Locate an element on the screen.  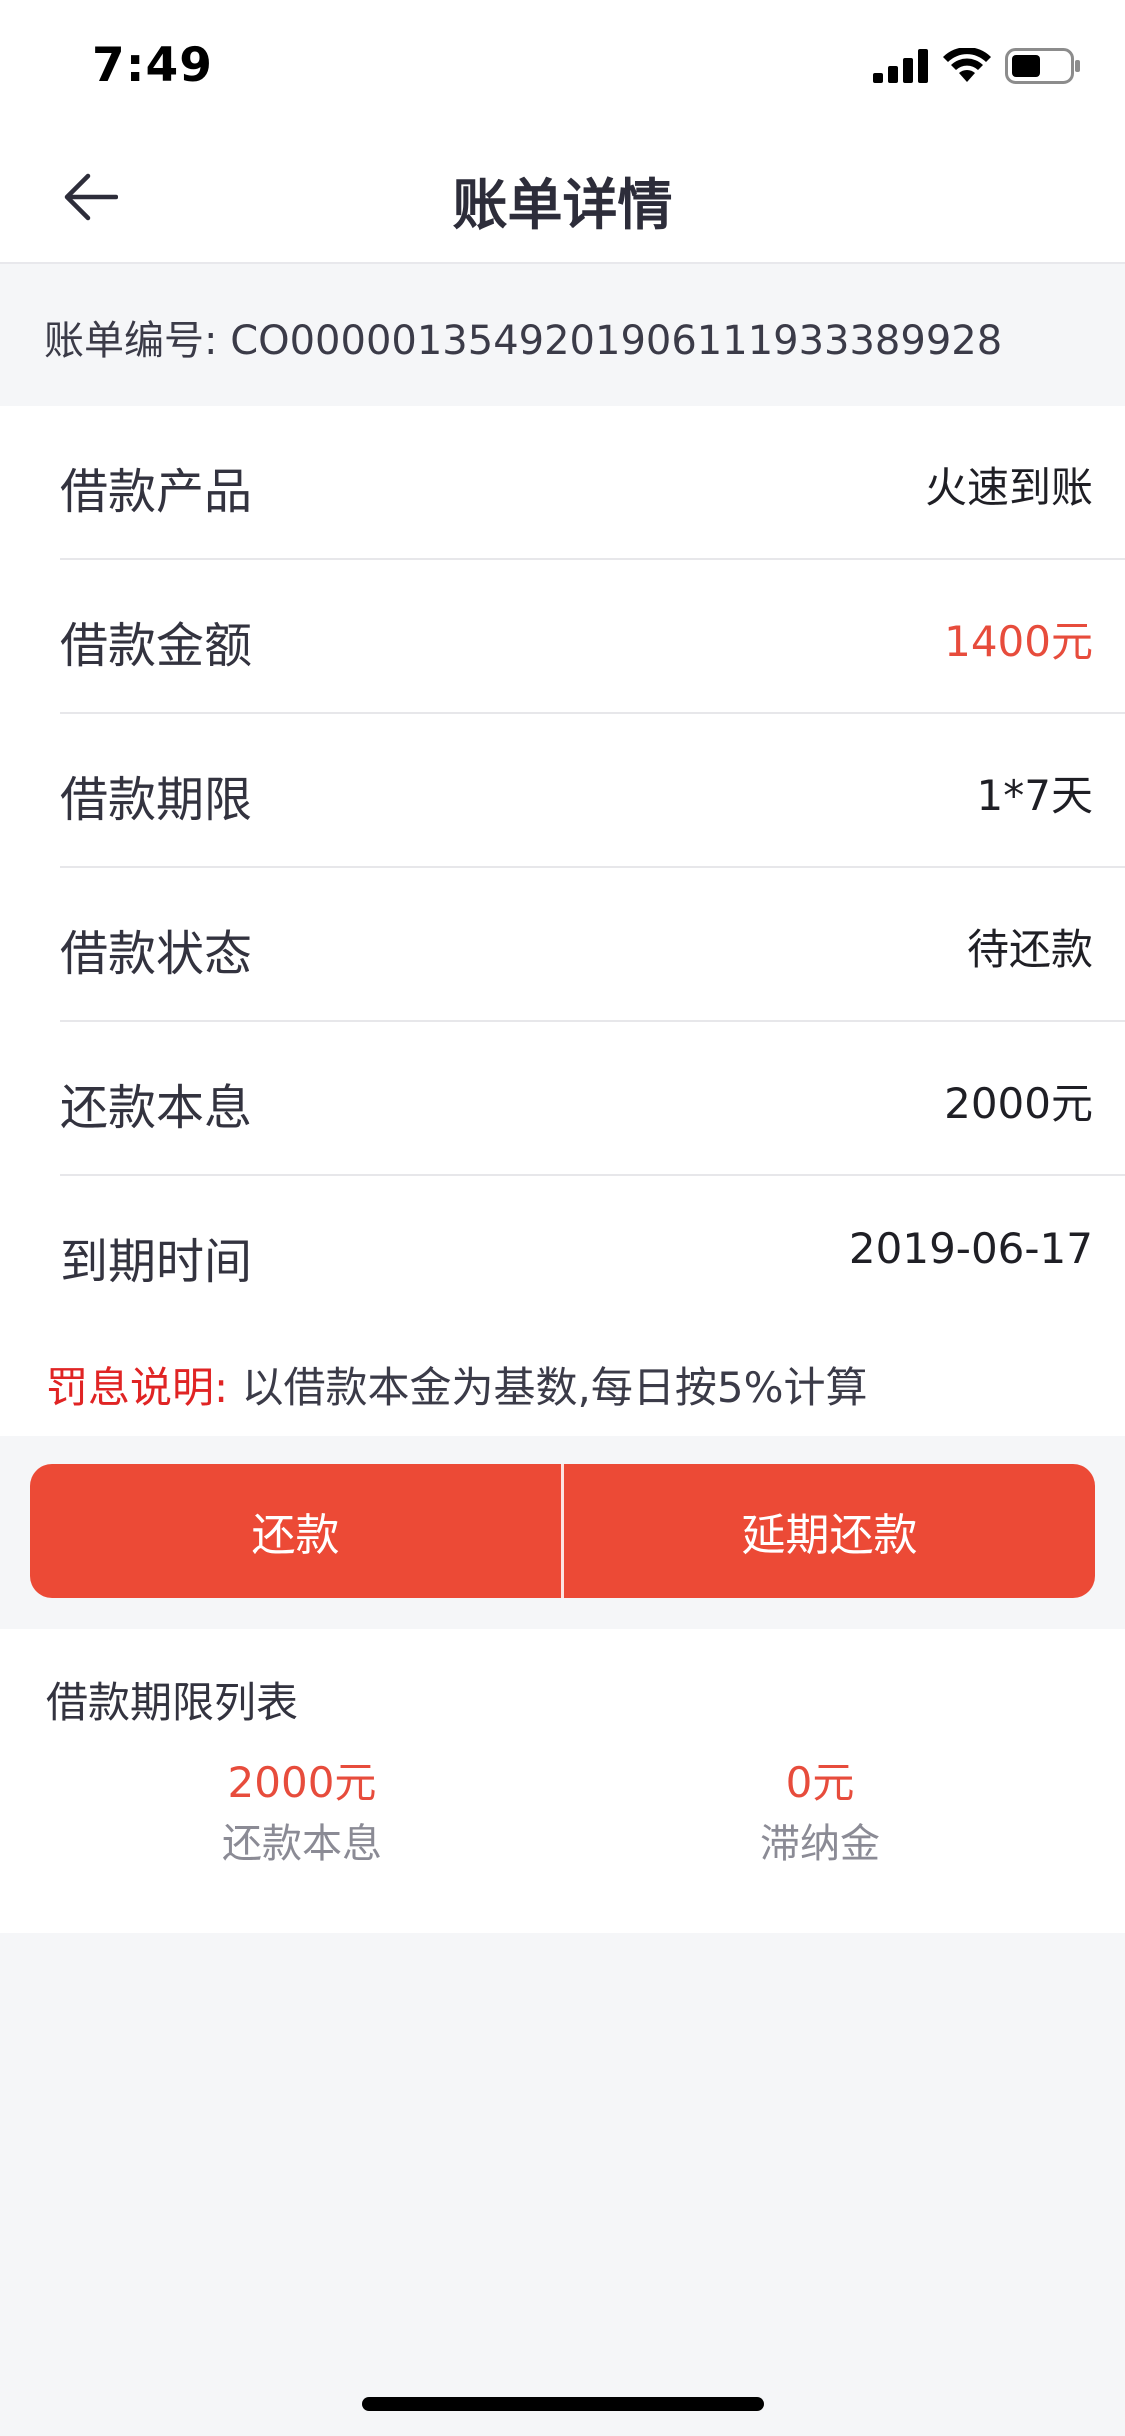
term-late-fee: 0元 滞纳金 is located at coordinates (820, 1809).